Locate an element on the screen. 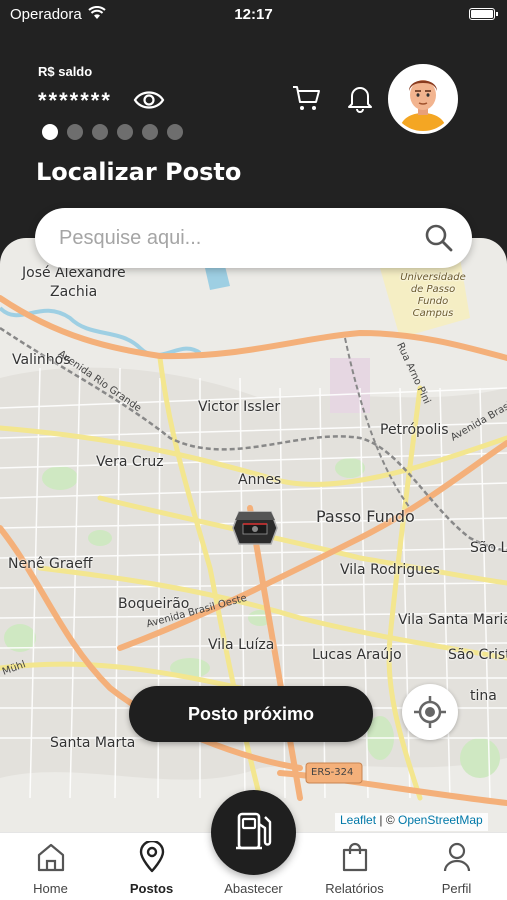 The height and width of the screenshot is (900, 507). cart-icon is located at coordinates (306, 98).